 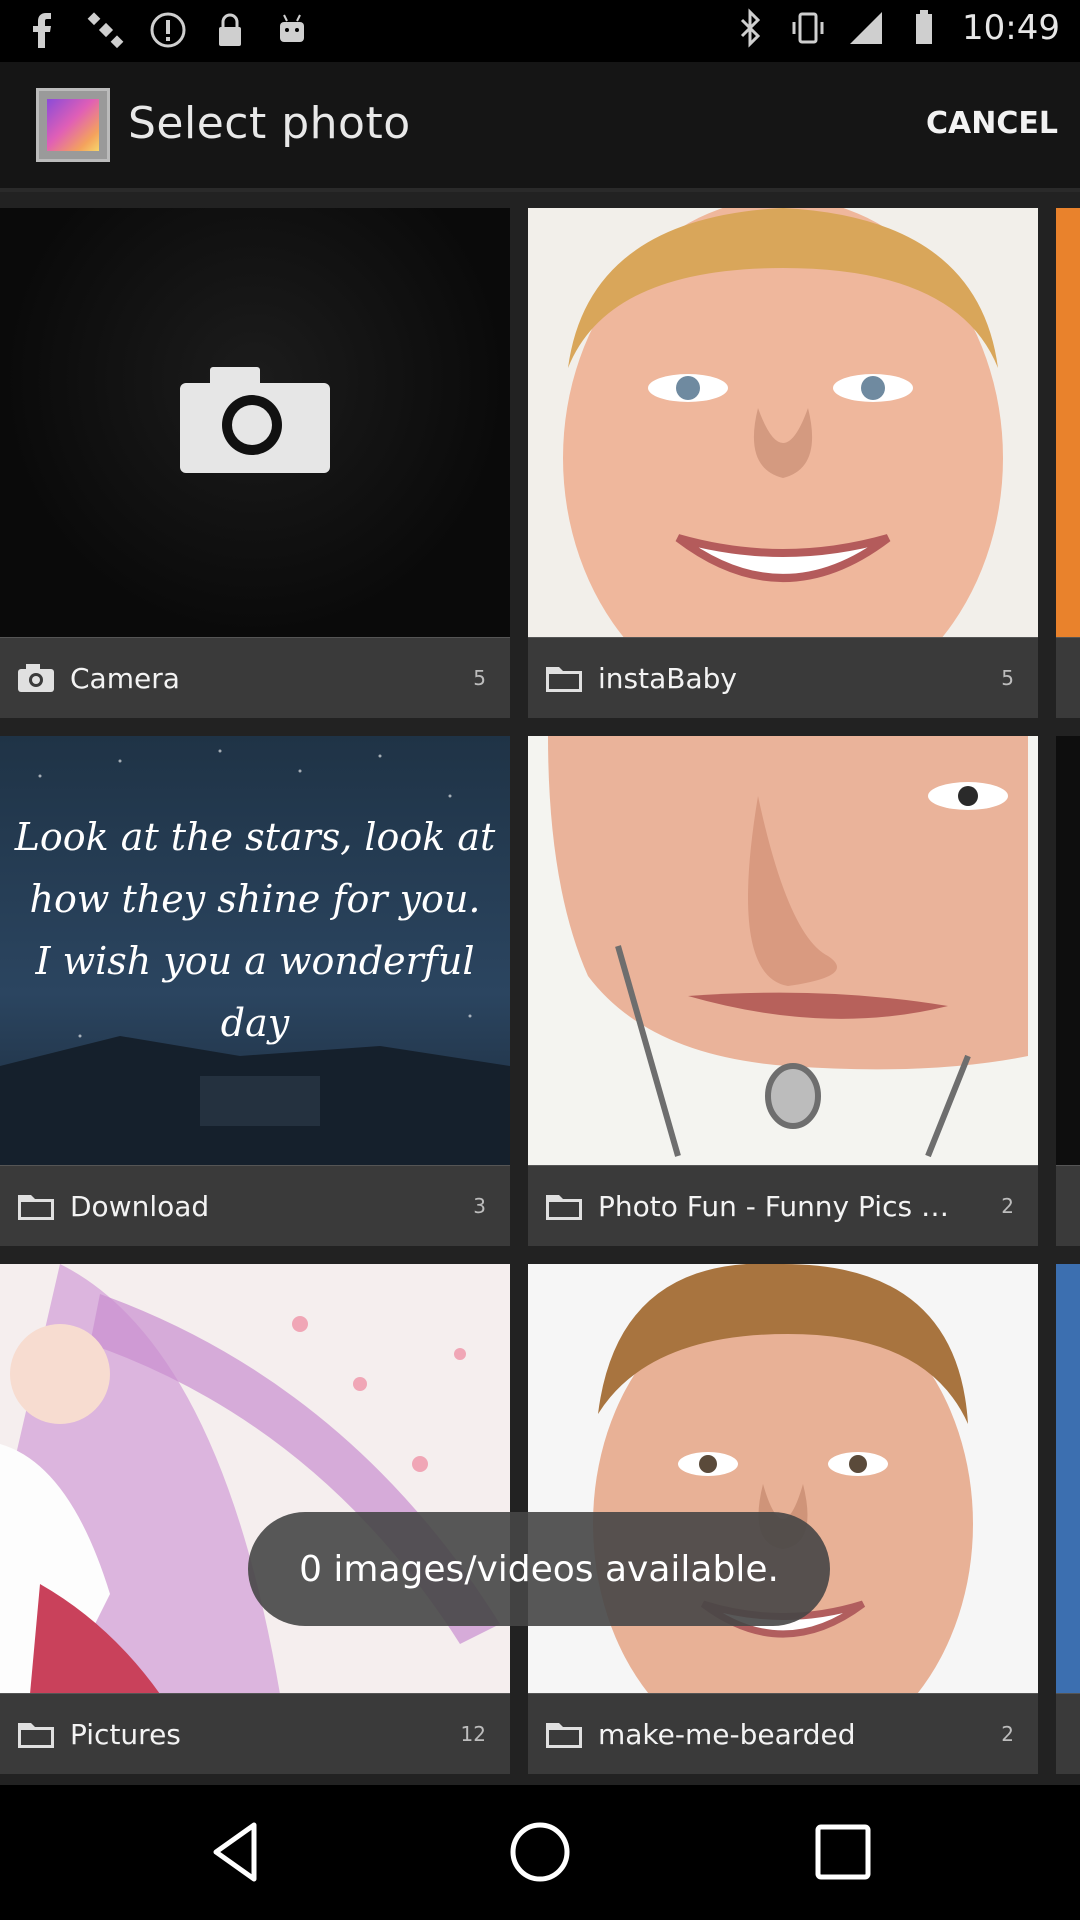 I want to click on album-count: 12, so click(x=473, y=1734).